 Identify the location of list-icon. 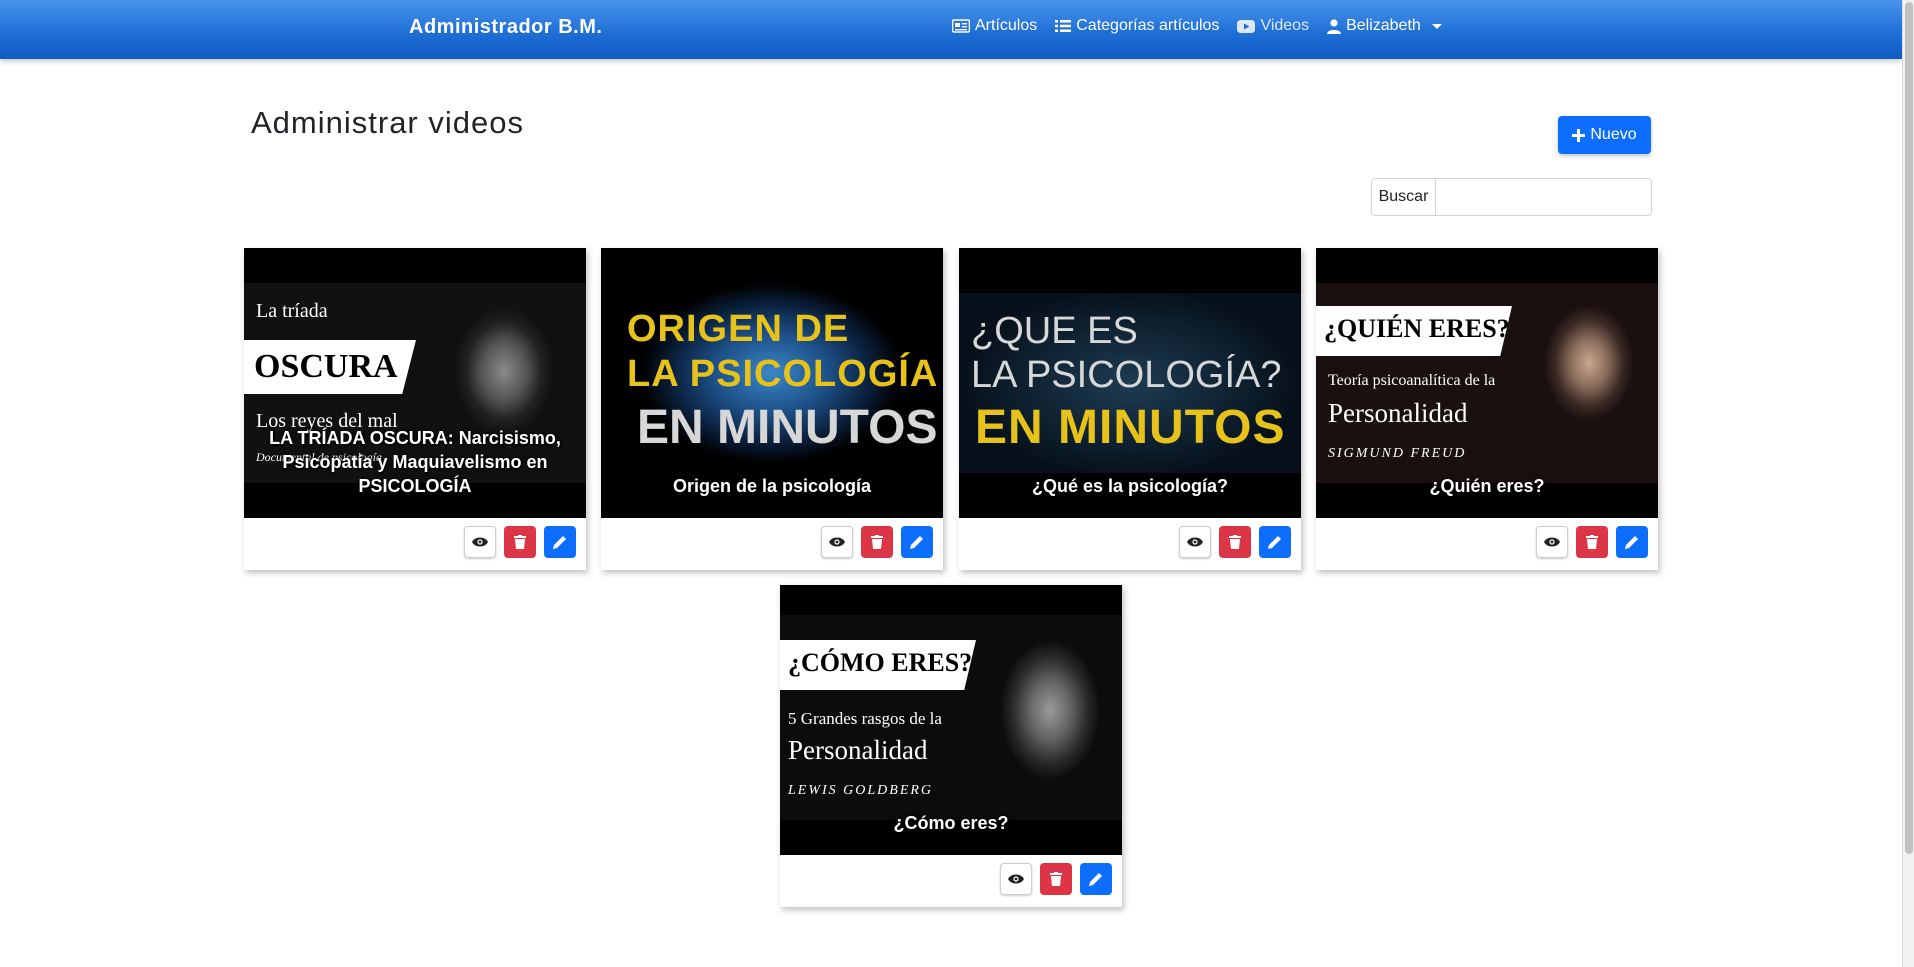
(1063, 26).